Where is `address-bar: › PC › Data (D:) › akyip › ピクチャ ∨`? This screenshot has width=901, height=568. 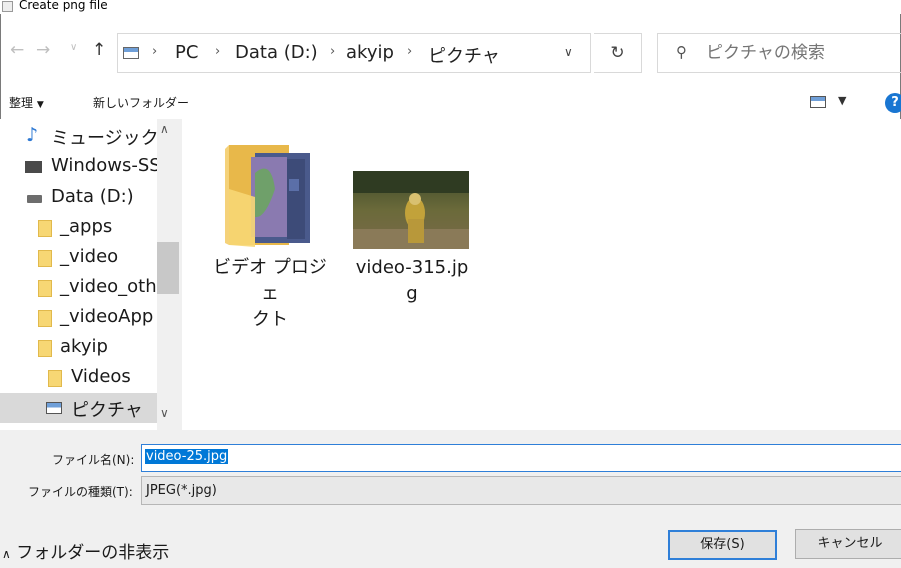 address-bar: › PC › Data (D:) › akyip › ピクチャ ∨ is located at coordinates (354, 53).